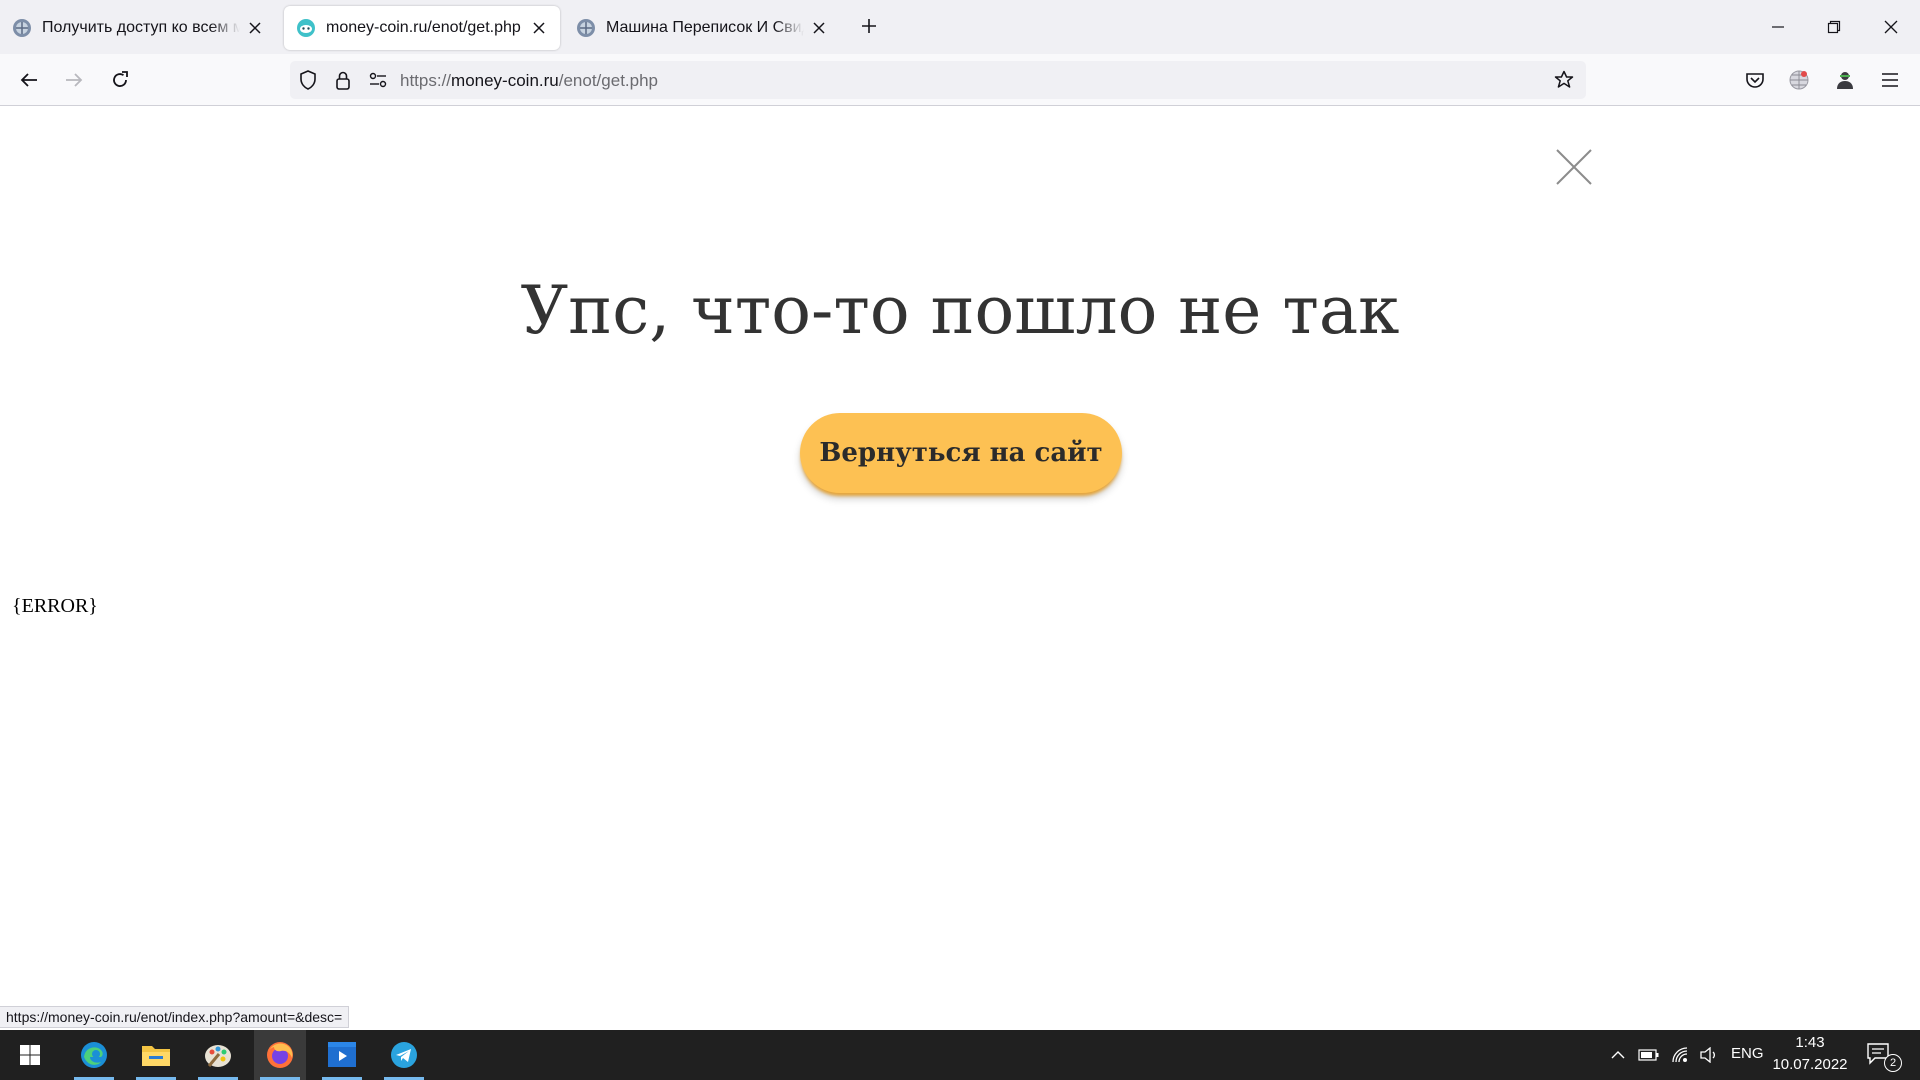 Image resolution: width=1920 pixels, height=1080 pixels. What do you see at coordinates (961, 453) in the screenshot?
I see `return-to-site-button: Вернуться на сайт` at bounding box center [961, 453].